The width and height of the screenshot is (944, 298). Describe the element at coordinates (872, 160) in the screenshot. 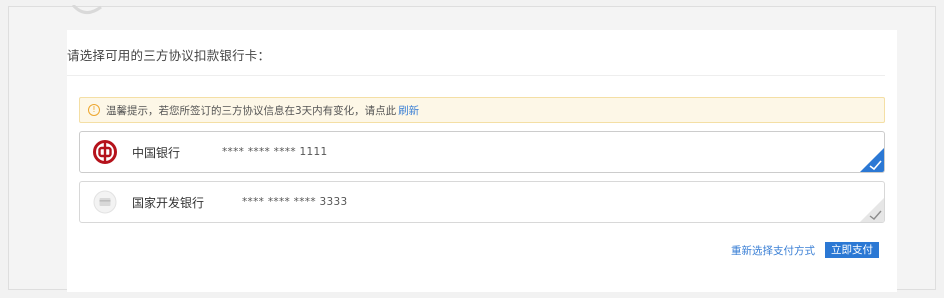

I see `selected-check-icon` at that location.